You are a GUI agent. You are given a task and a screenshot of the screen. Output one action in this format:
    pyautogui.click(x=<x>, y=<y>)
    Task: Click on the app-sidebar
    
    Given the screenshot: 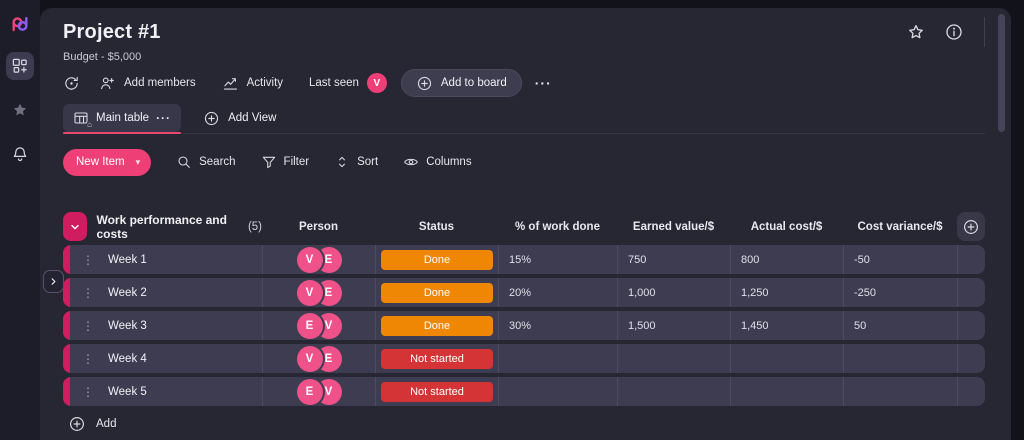 What is the action you would take?
    pyautogui.click(x=20, y=220)
    